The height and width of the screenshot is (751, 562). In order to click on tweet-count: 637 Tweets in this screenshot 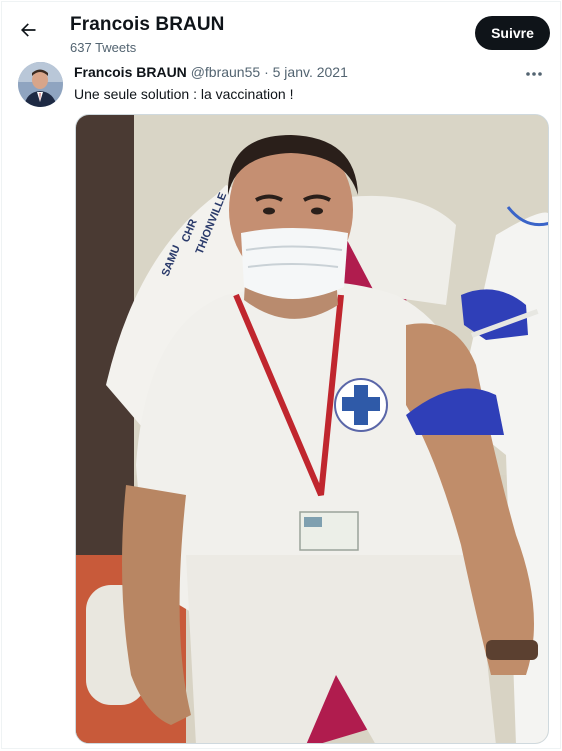, I will do `click(103, 47)`.